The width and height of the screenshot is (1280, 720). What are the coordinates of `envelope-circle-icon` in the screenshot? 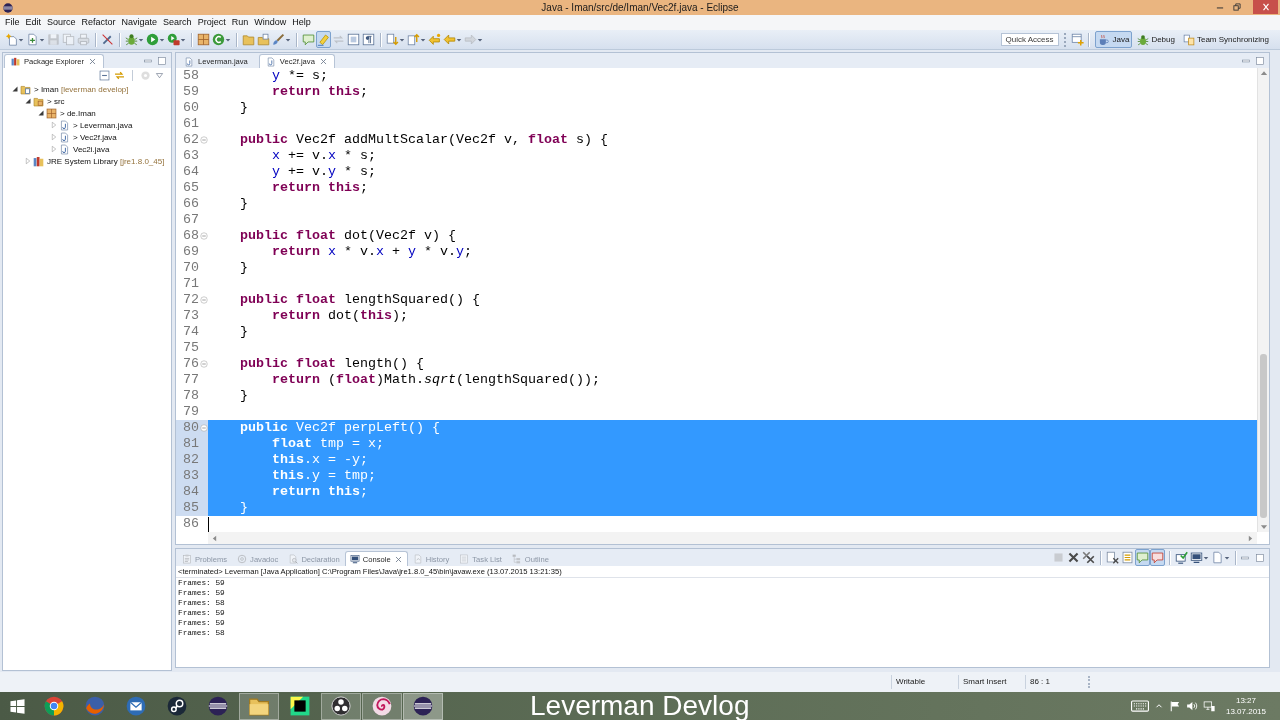 It's located at (136, 706).